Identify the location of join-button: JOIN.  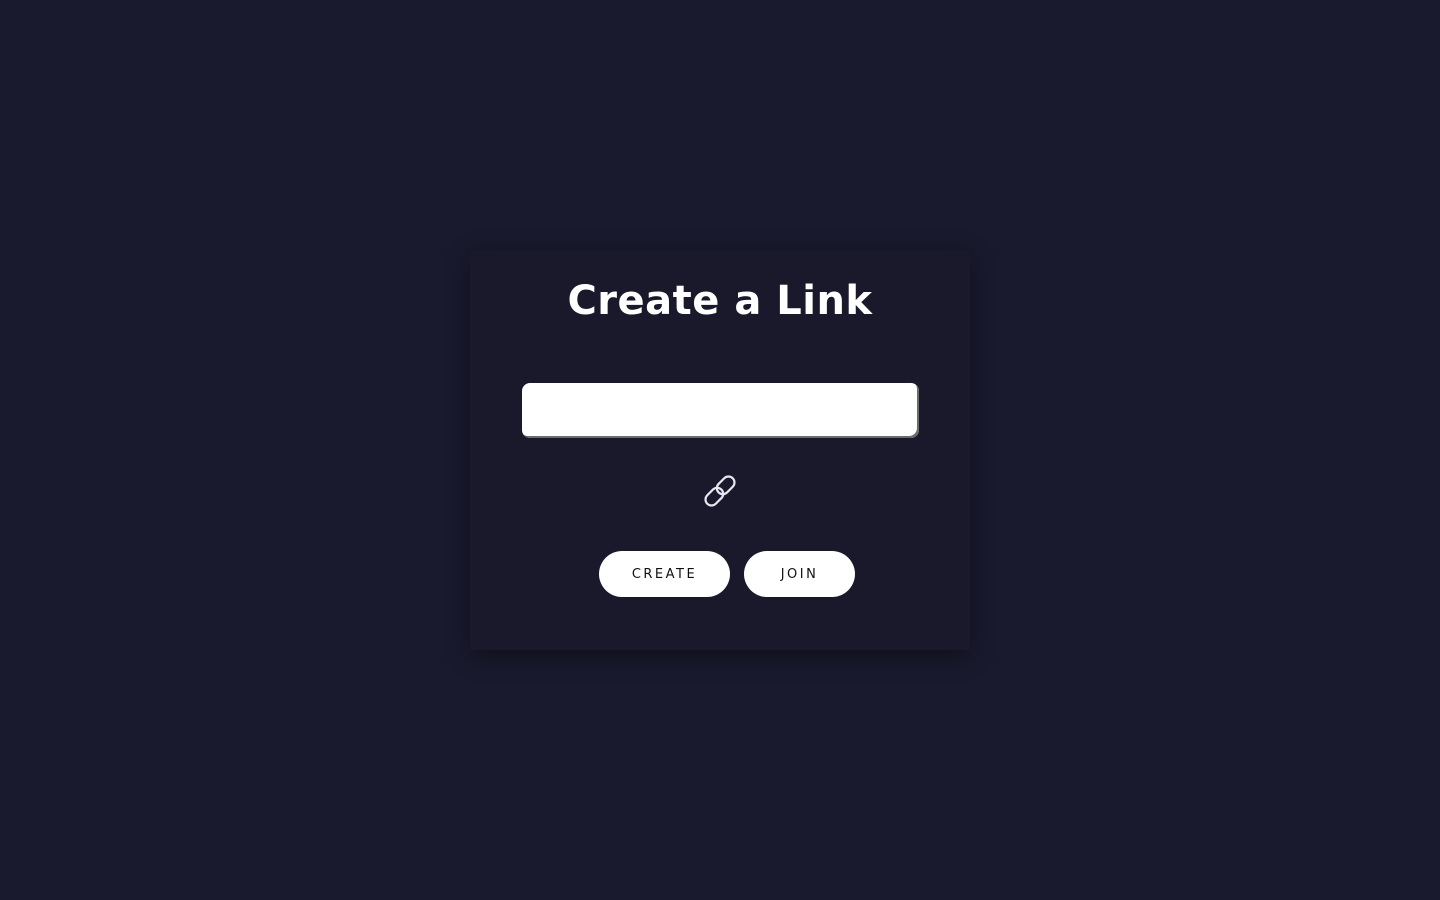
(799, 574).